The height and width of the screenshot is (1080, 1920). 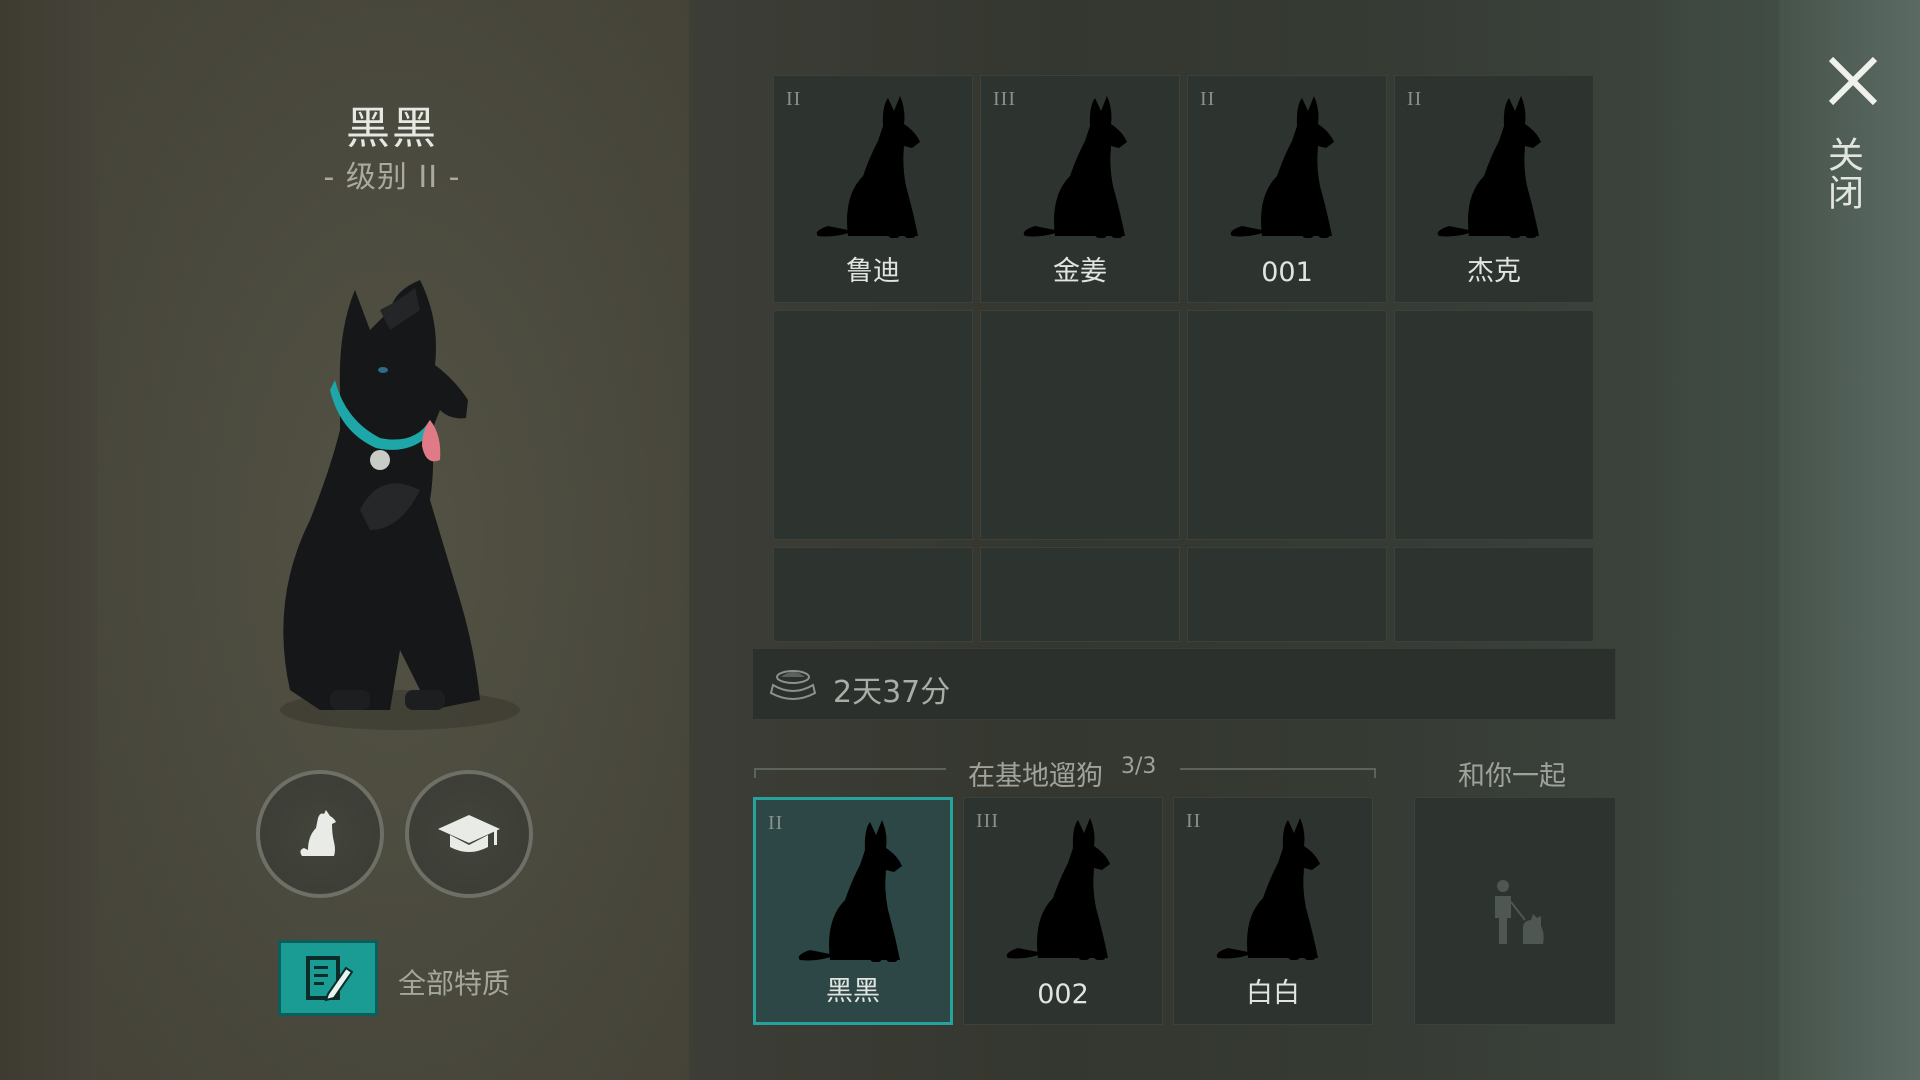 I want to click on close-label: 关闭, so click(x=1845, y=174).